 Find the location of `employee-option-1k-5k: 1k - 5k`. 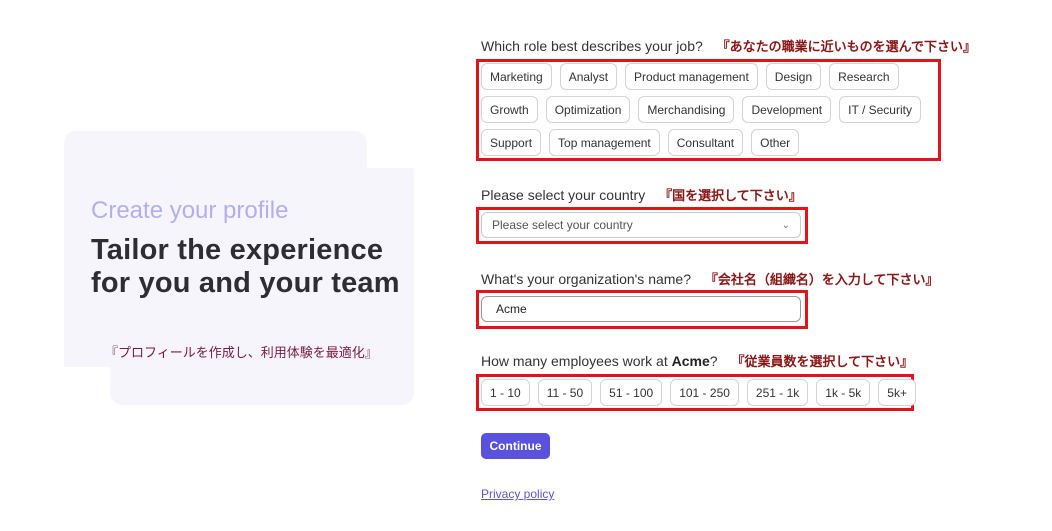

employee-option-1k-5k: 1k - 5k is located at coordinates (843, 392).